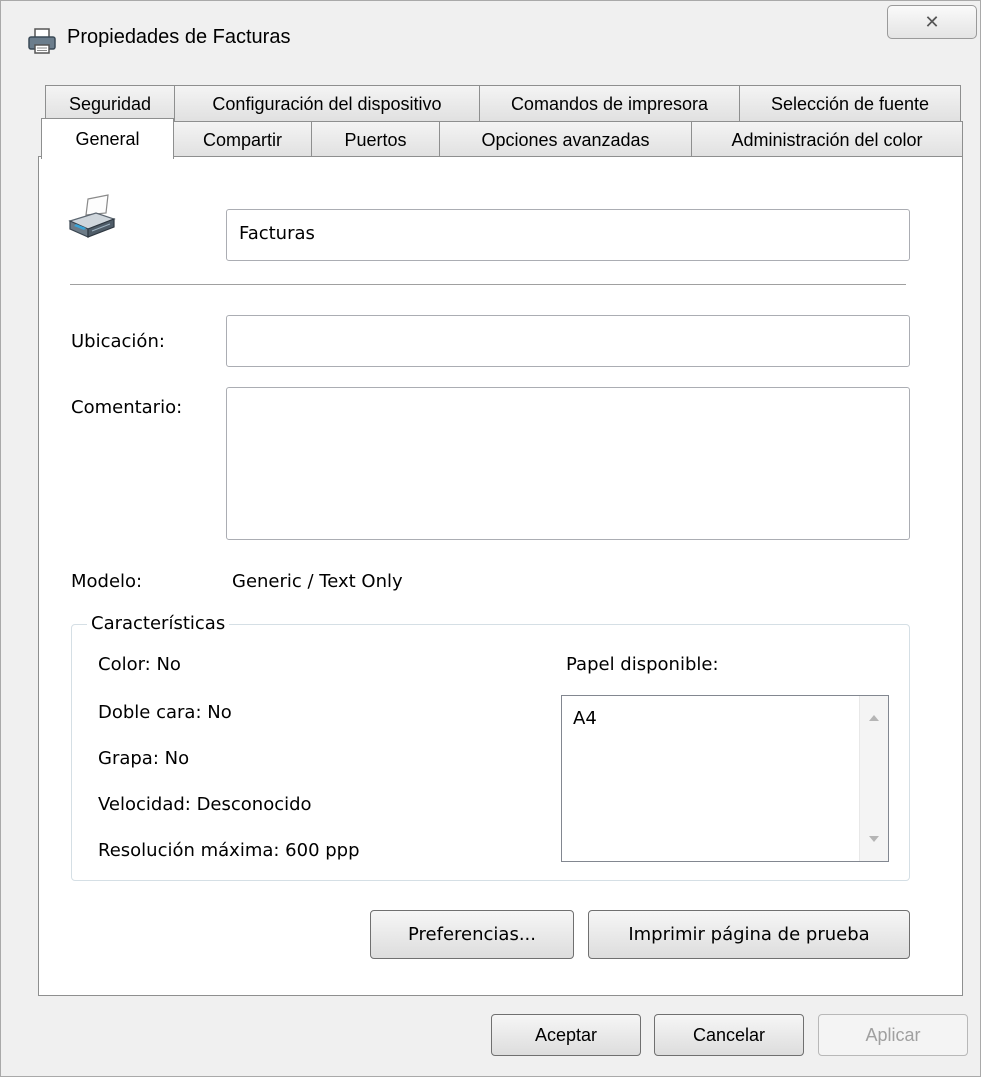 Image resolution: width=983 pixels, height=1079 pixels. What do you see at coordinates (158, 623) in the screenshot?
I see `features-title: Características` at bounding box center [158, 623].